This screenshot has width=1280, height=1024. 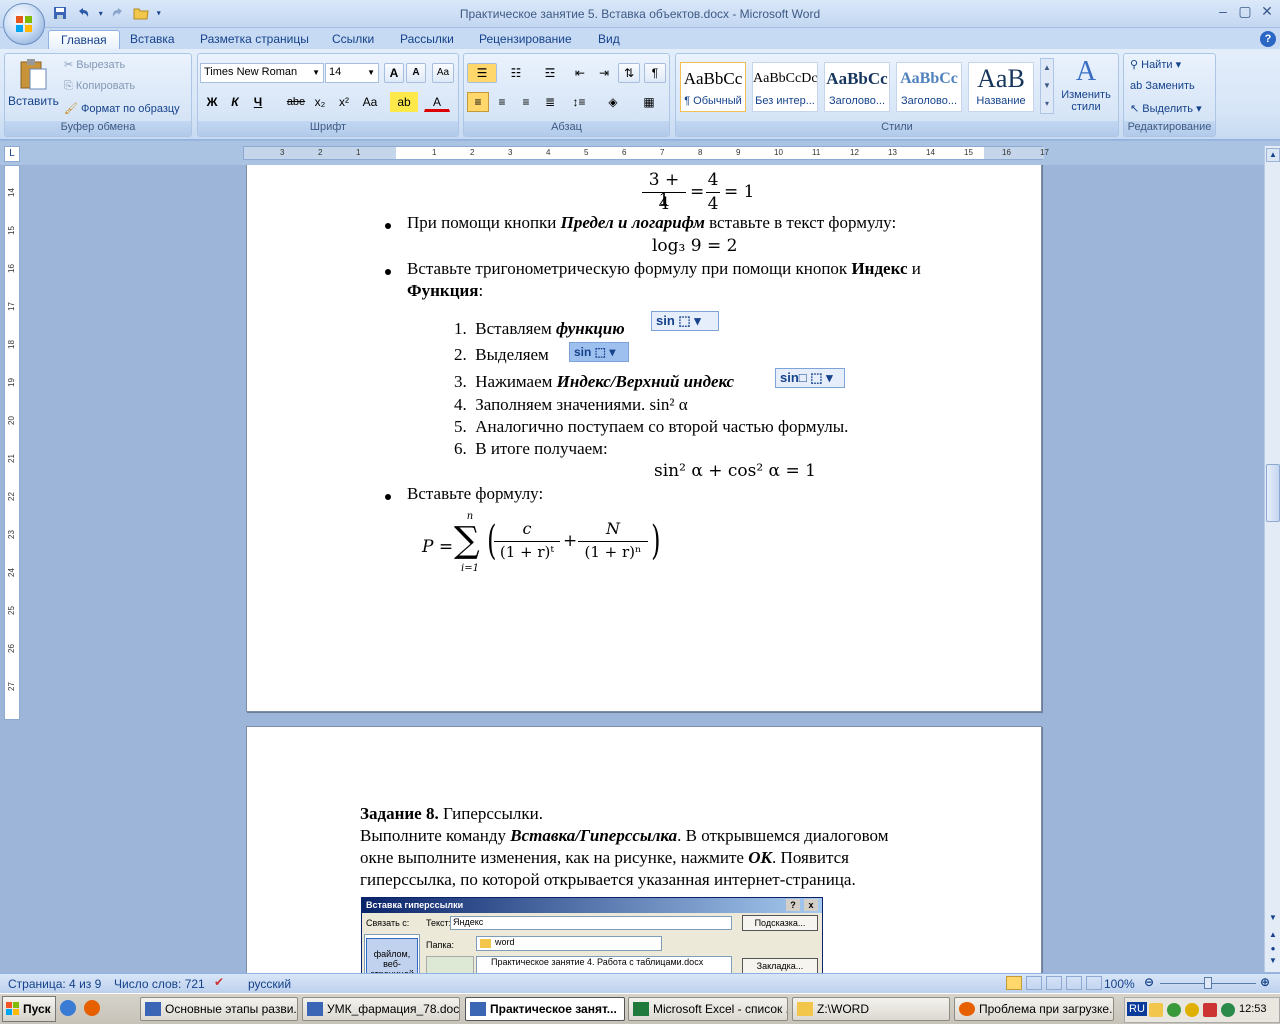 What do you see at coordinates (68, 1008) in the screenshot?
I see `ie-quicklaunch-icon` at bounding box center [68, 1008].